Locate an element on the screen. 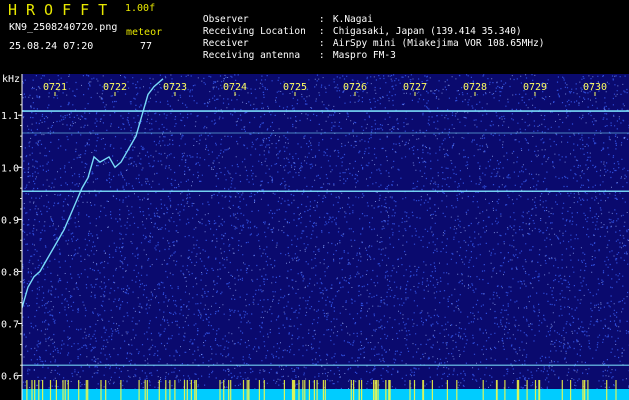 The width and height of the screenshot is (629, 400). time-tick-label: 0728 is located at coordinates (475, 87).